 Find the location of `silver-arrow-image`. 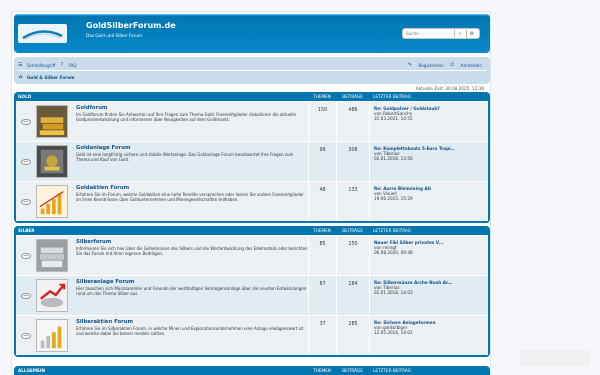

silver-arrow-image is located at coordinates (52, 295).